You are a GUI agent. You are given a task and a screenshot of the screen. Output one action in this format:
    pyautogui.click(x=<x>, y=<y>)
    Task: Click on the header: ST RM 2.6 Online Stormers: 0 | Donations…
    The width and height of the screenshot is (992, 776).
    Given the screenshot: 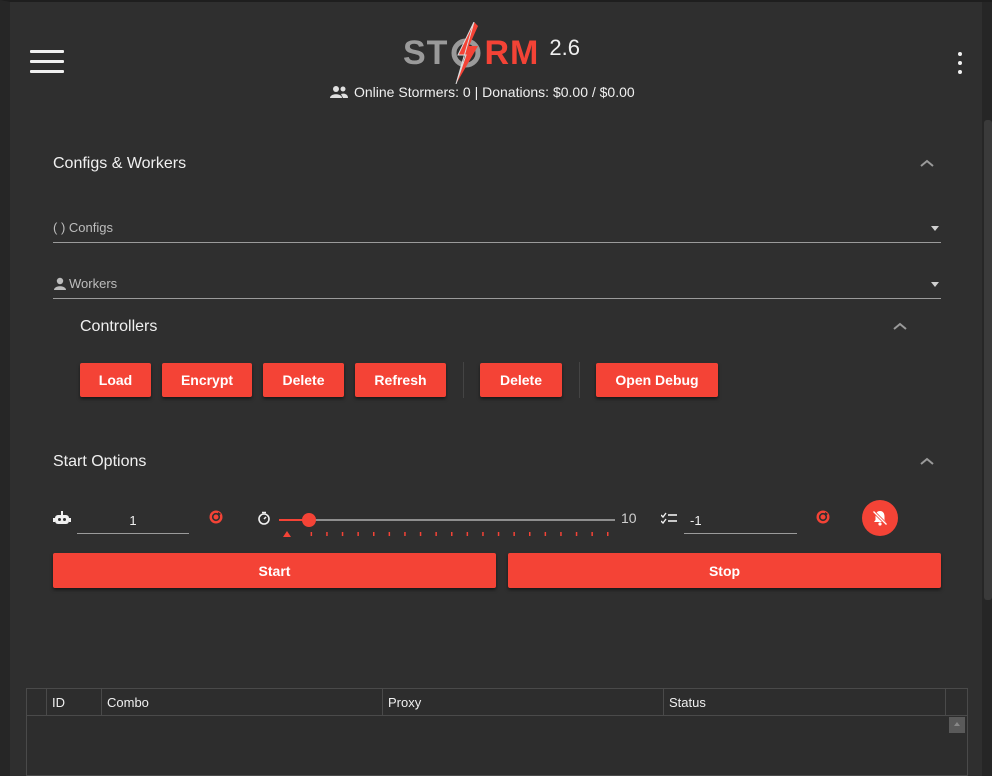 What is the action you would take?
    pyautogui.click(x=496, y=57)
    